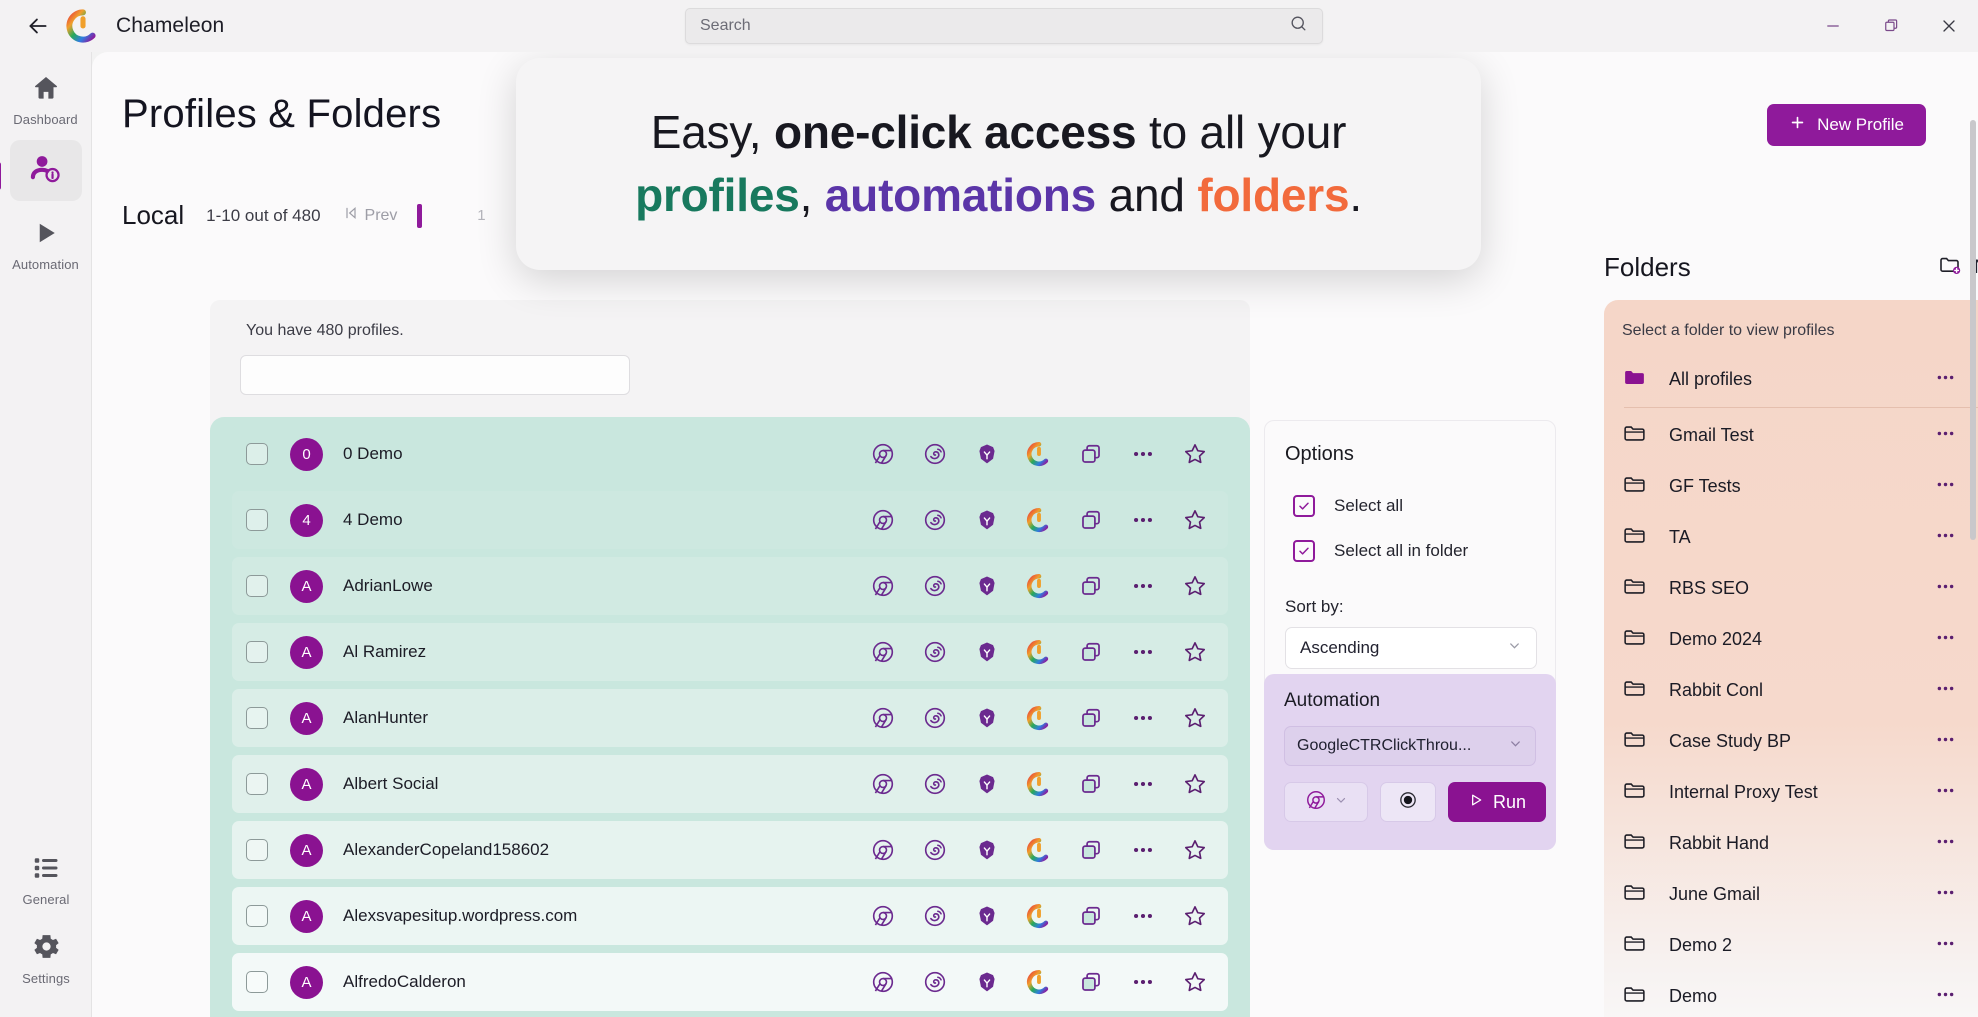 Image resolution: width=1978 pixels, height=1017 pixels. What do you see at coordinates (994, 26) in the screenshot?
I see `search-input` at bounding box center [994, 26].